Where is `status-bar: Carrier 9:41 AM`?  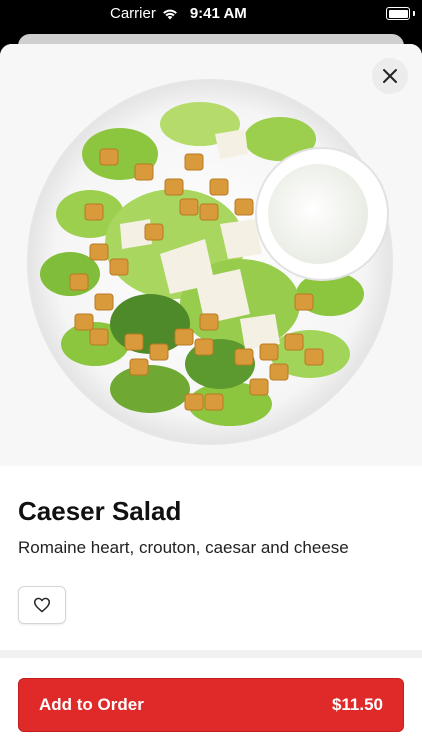 status-bar: Carrier 9:41 AM is located at coordinates (211, 15).